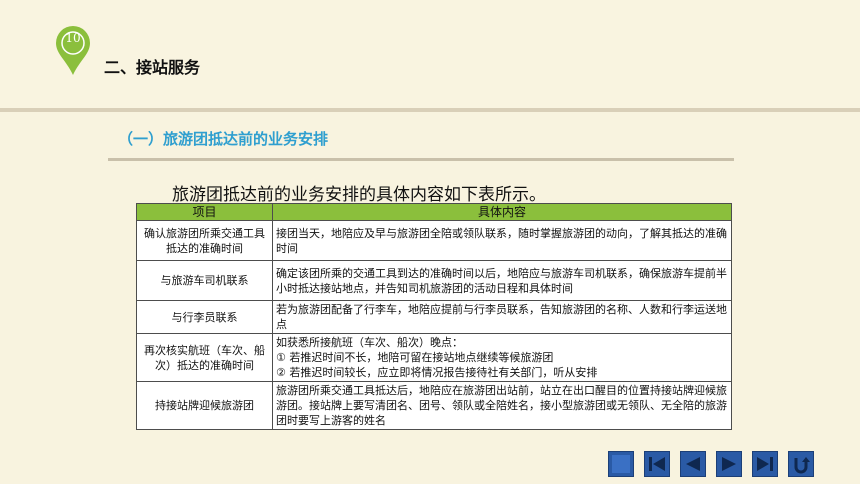 Image resolution: width=860 pixels, height=484 pixels. What do you see at coordinates (437, 372) in the screenshot?
I see `content-line: ② 若推迟时间较长，应立即将情况报告接待社有关部门，听从安排` at bounding box center [437, 372].